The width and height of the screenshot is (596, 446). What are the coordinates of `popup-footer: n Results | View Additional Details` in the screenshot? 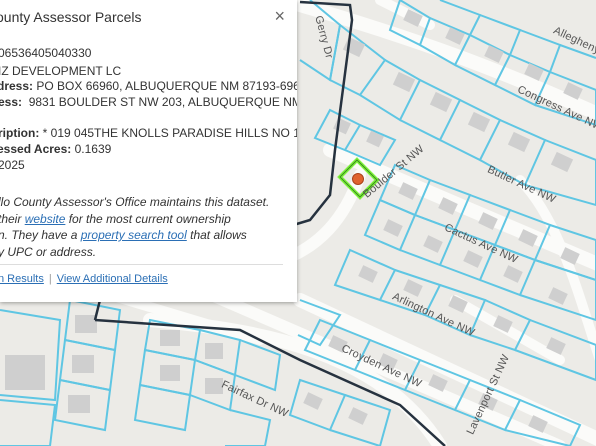 It's located at (141, 274).